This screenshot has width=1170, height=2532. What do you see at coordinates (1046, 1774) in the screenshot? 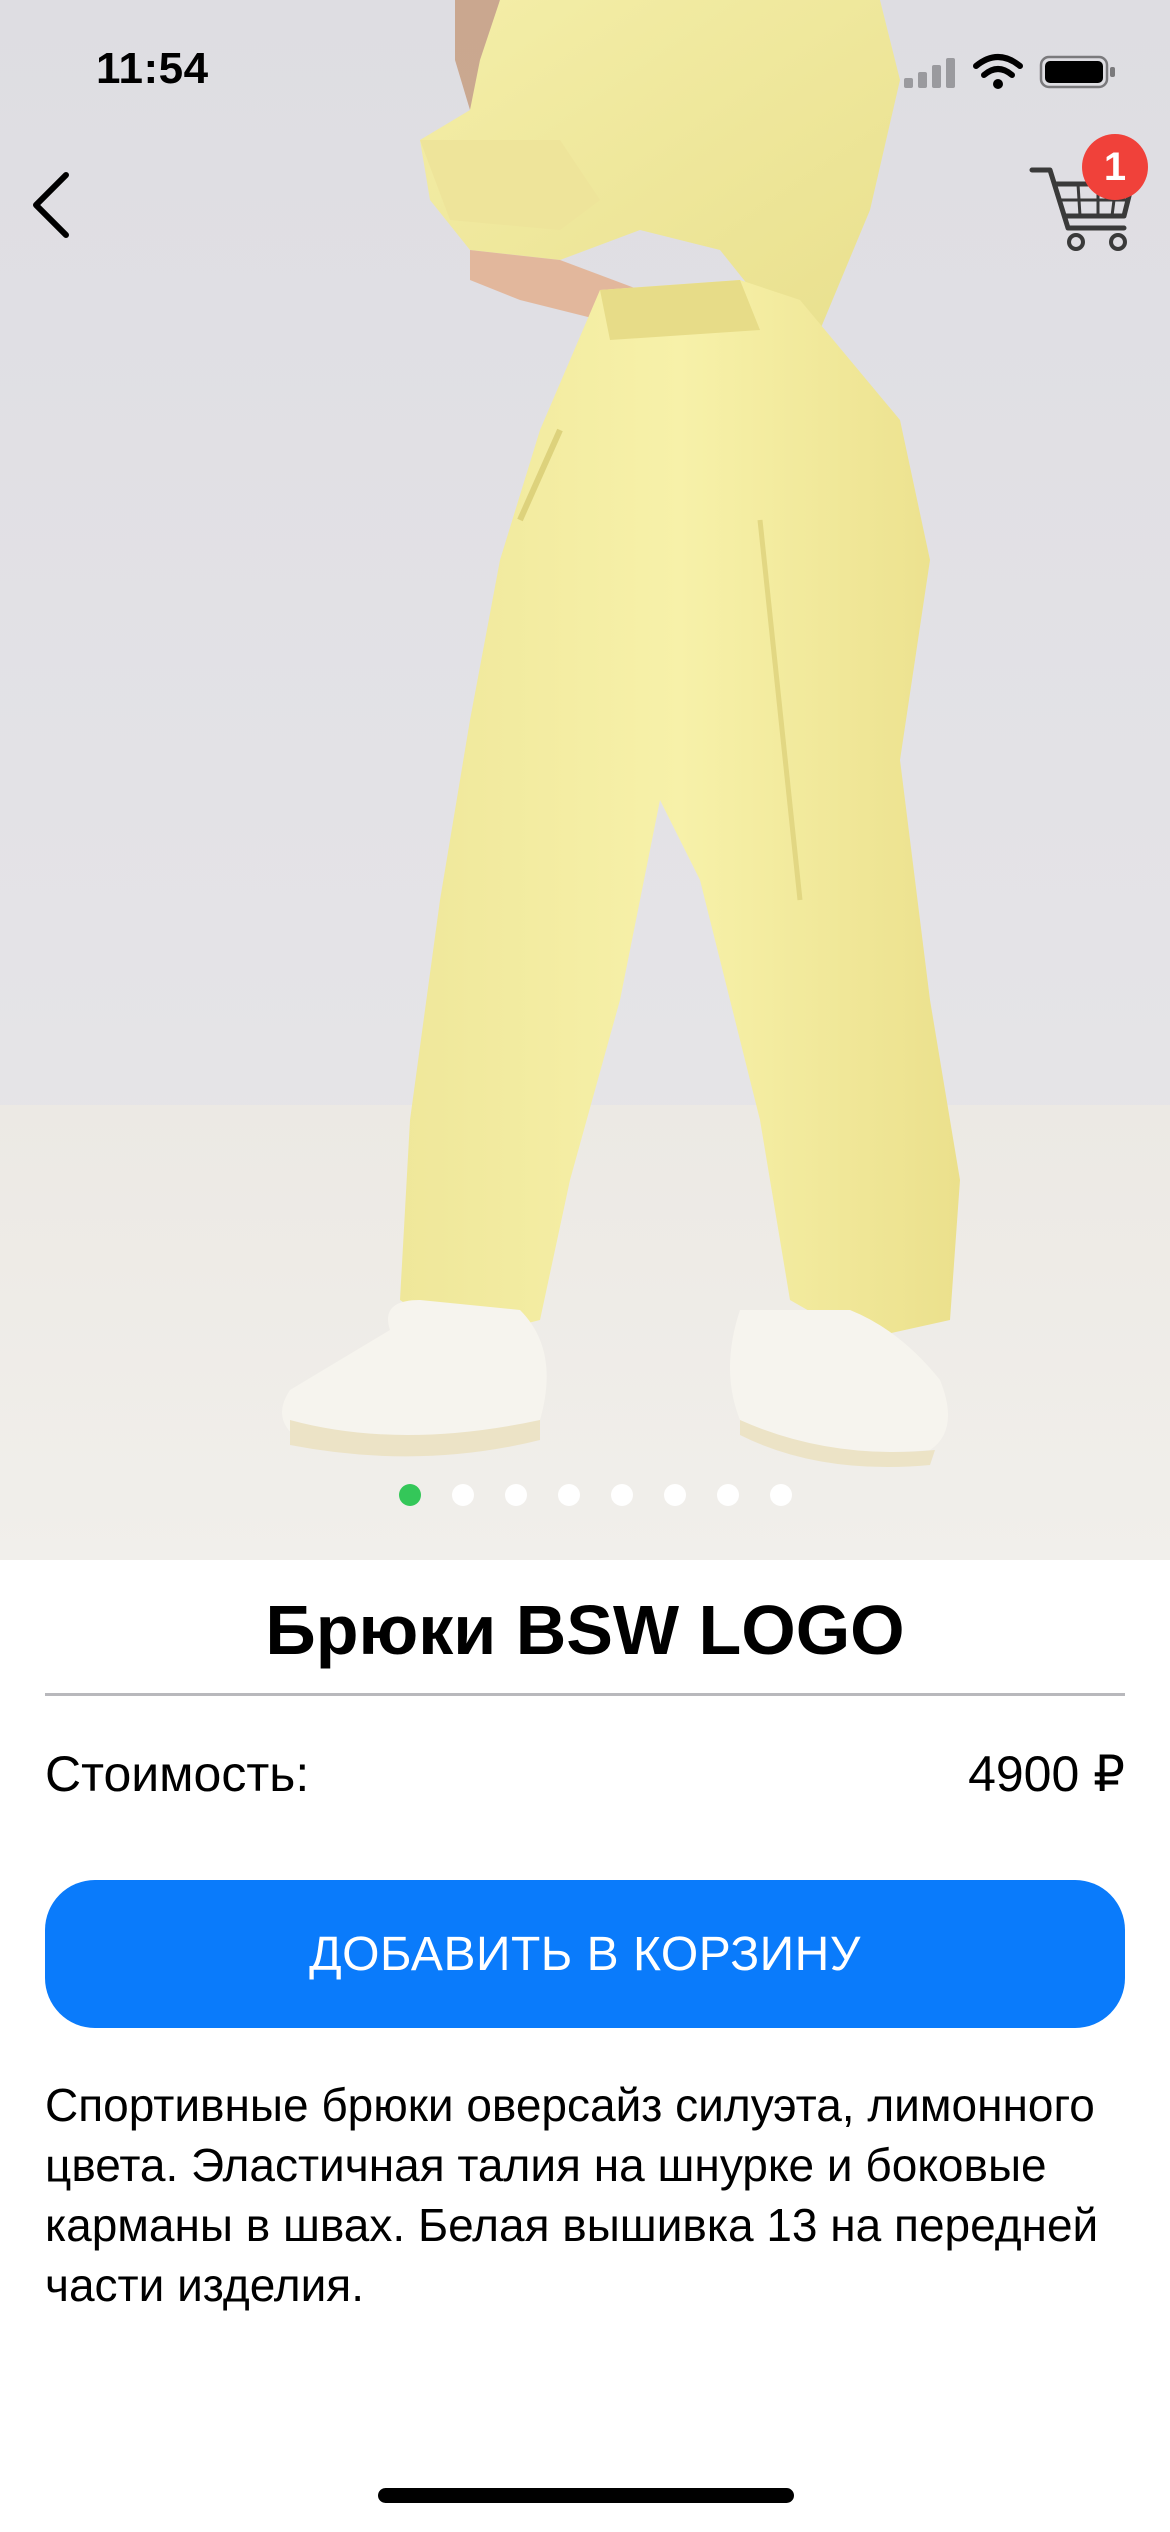
I see `price-value: 4900 ₽` at bounding box center [1046, 1774].